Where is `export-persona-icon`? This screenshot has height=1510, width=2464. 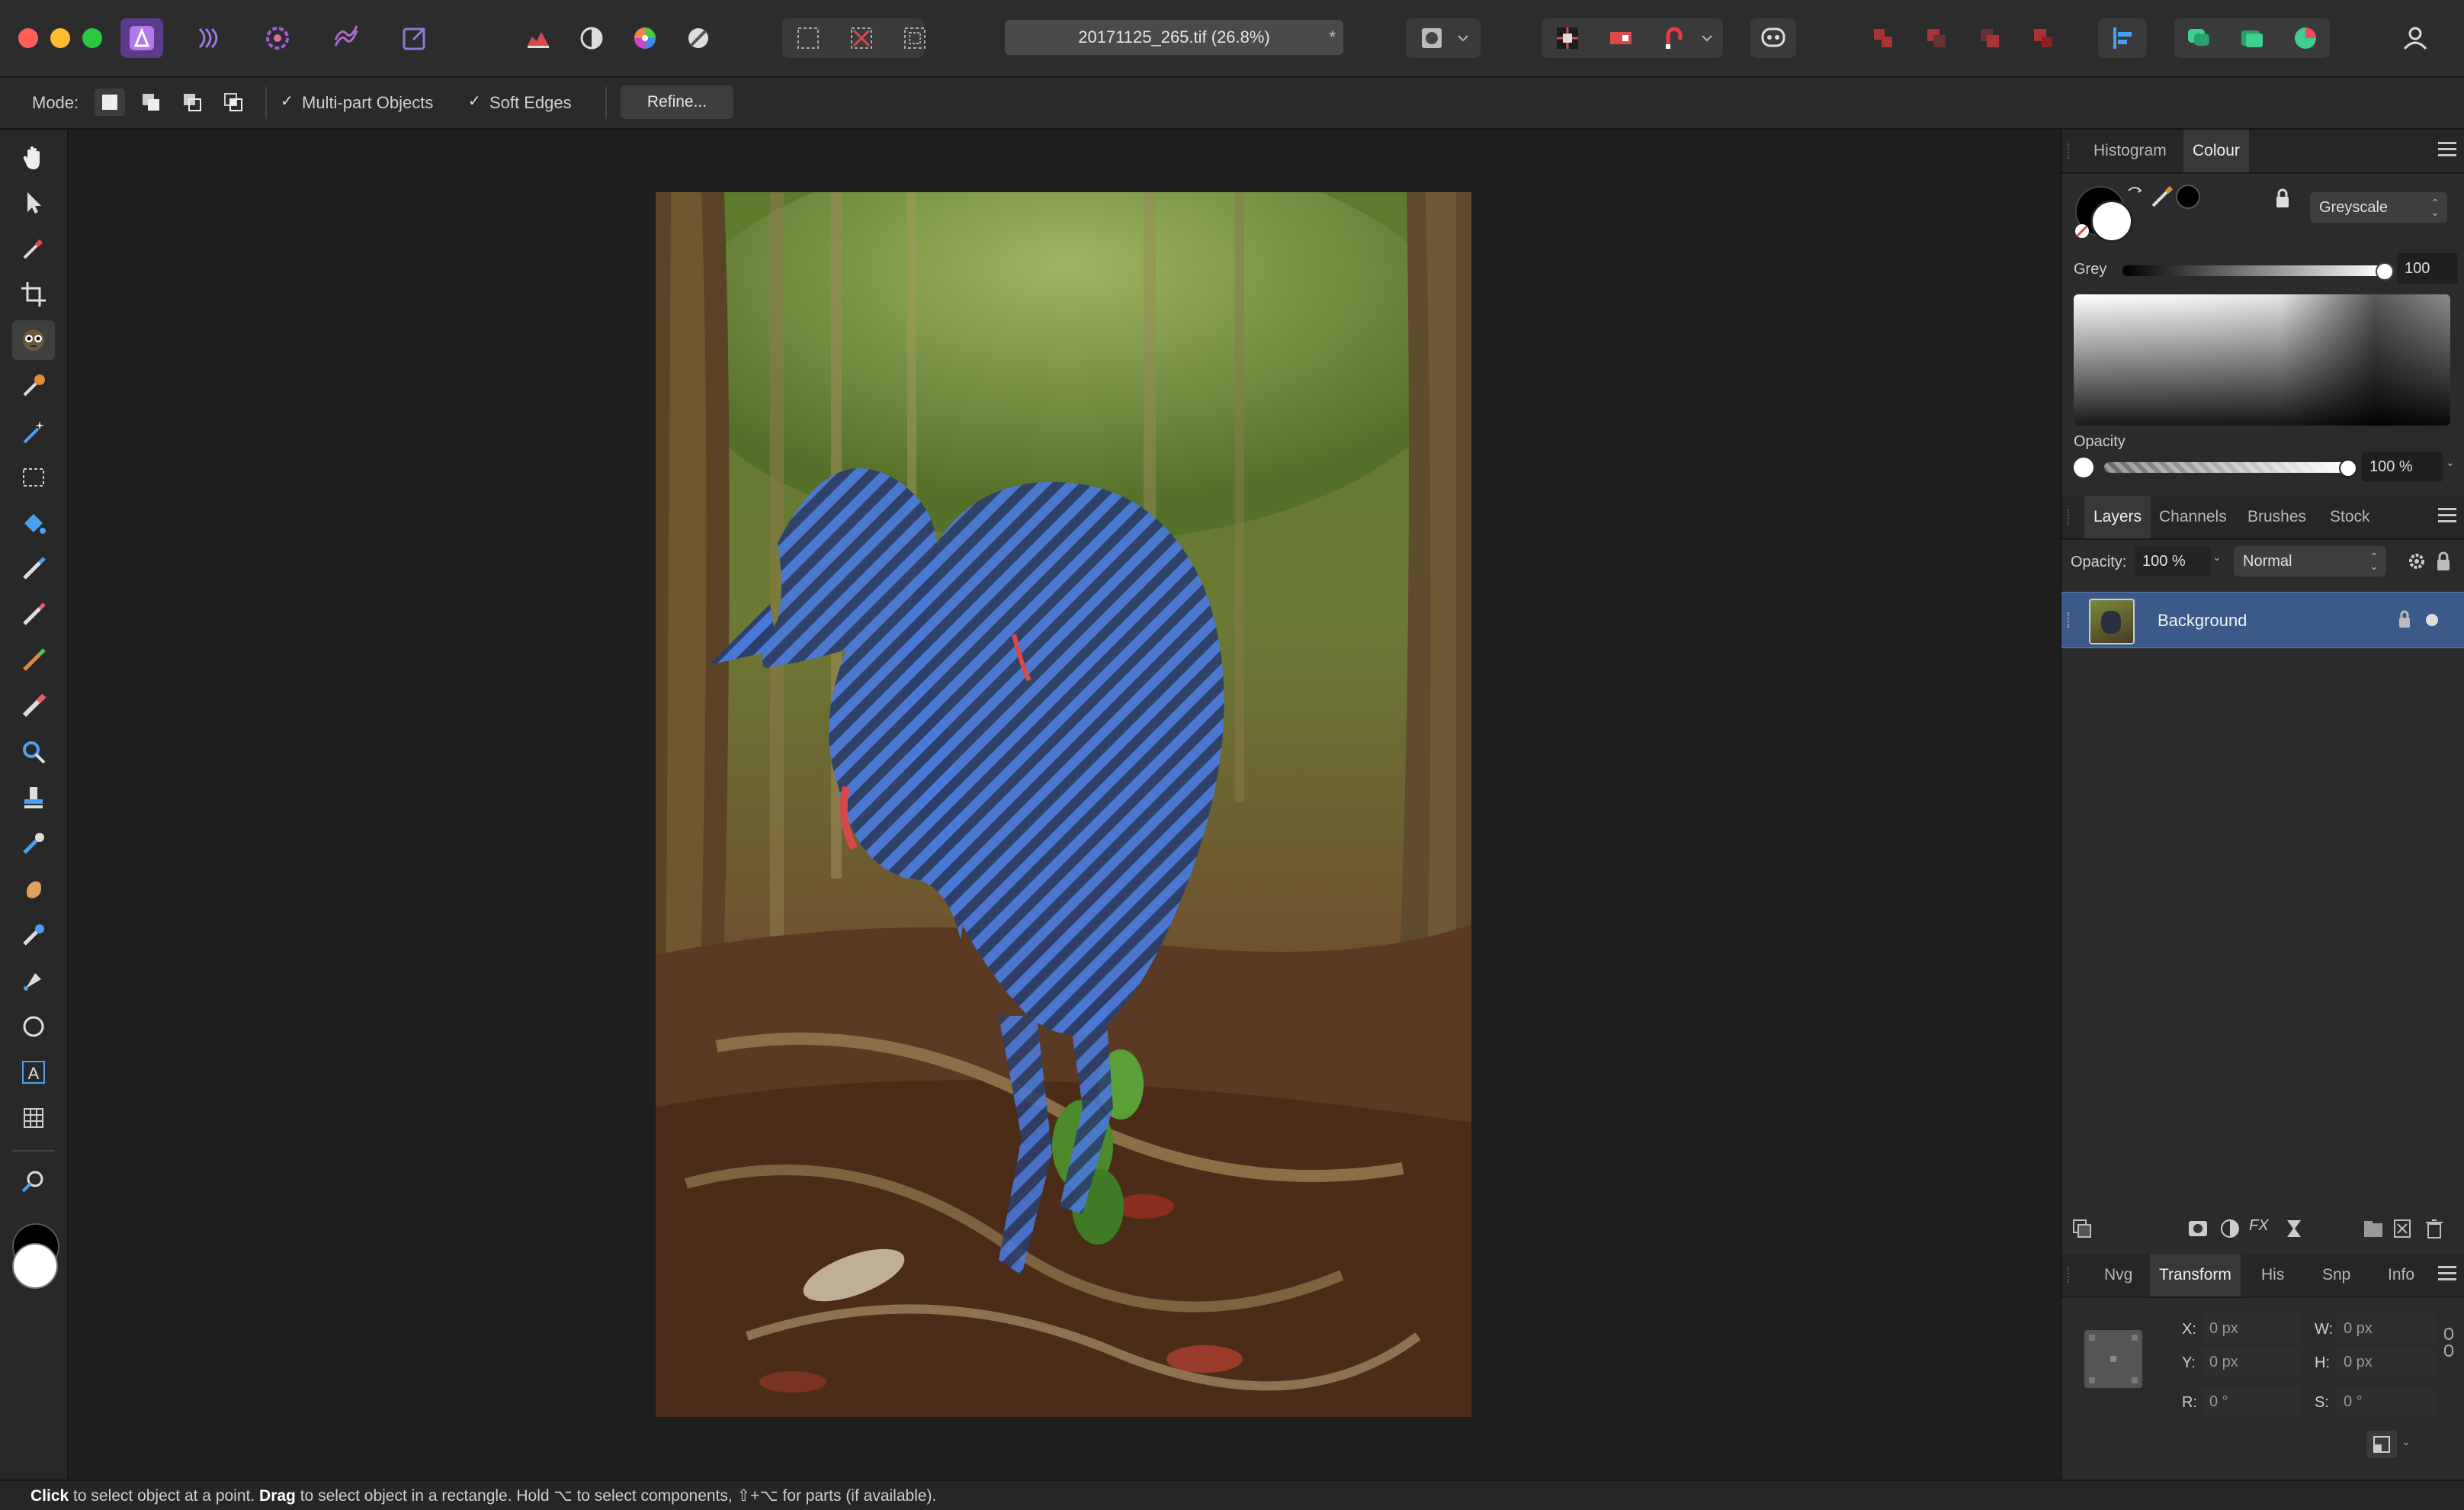 export-persona-icon is located at coordinates (414, 38).